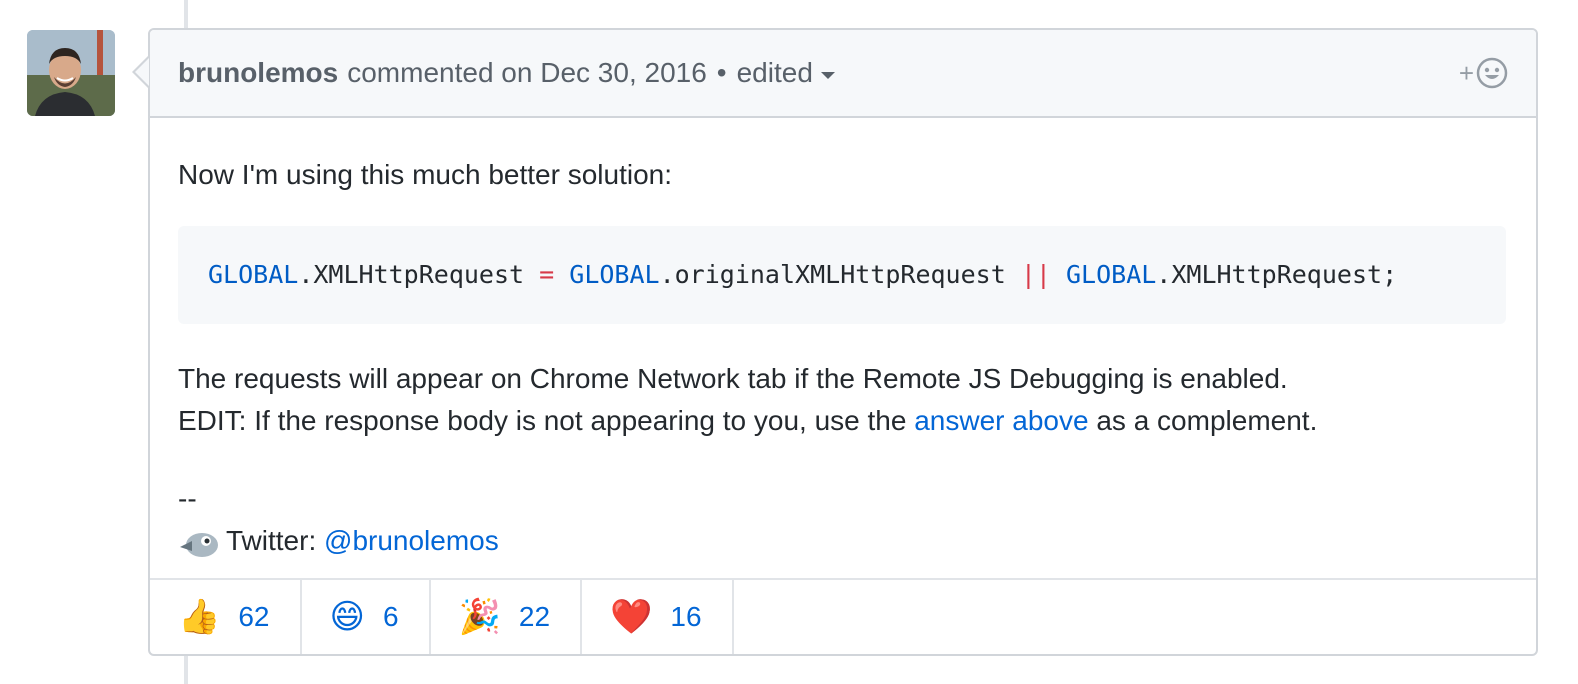 The width and height of the screenshot is (1578, 684). Describe the element at coordinates (827, 75) in the screenshot. I see `caret-down-icon` at that location.